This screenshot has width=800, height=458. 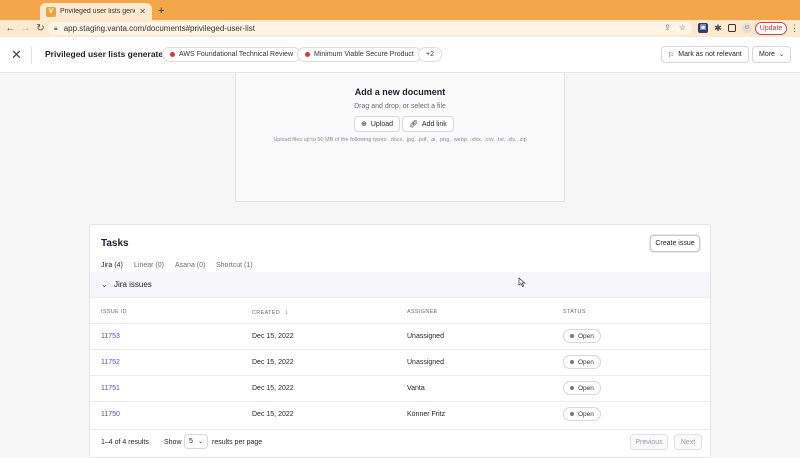 What do you see at coordinates (107, 54) in the screenshot?
I see `page-title: Privileged user lists generated` at bounding box center [107, 54].